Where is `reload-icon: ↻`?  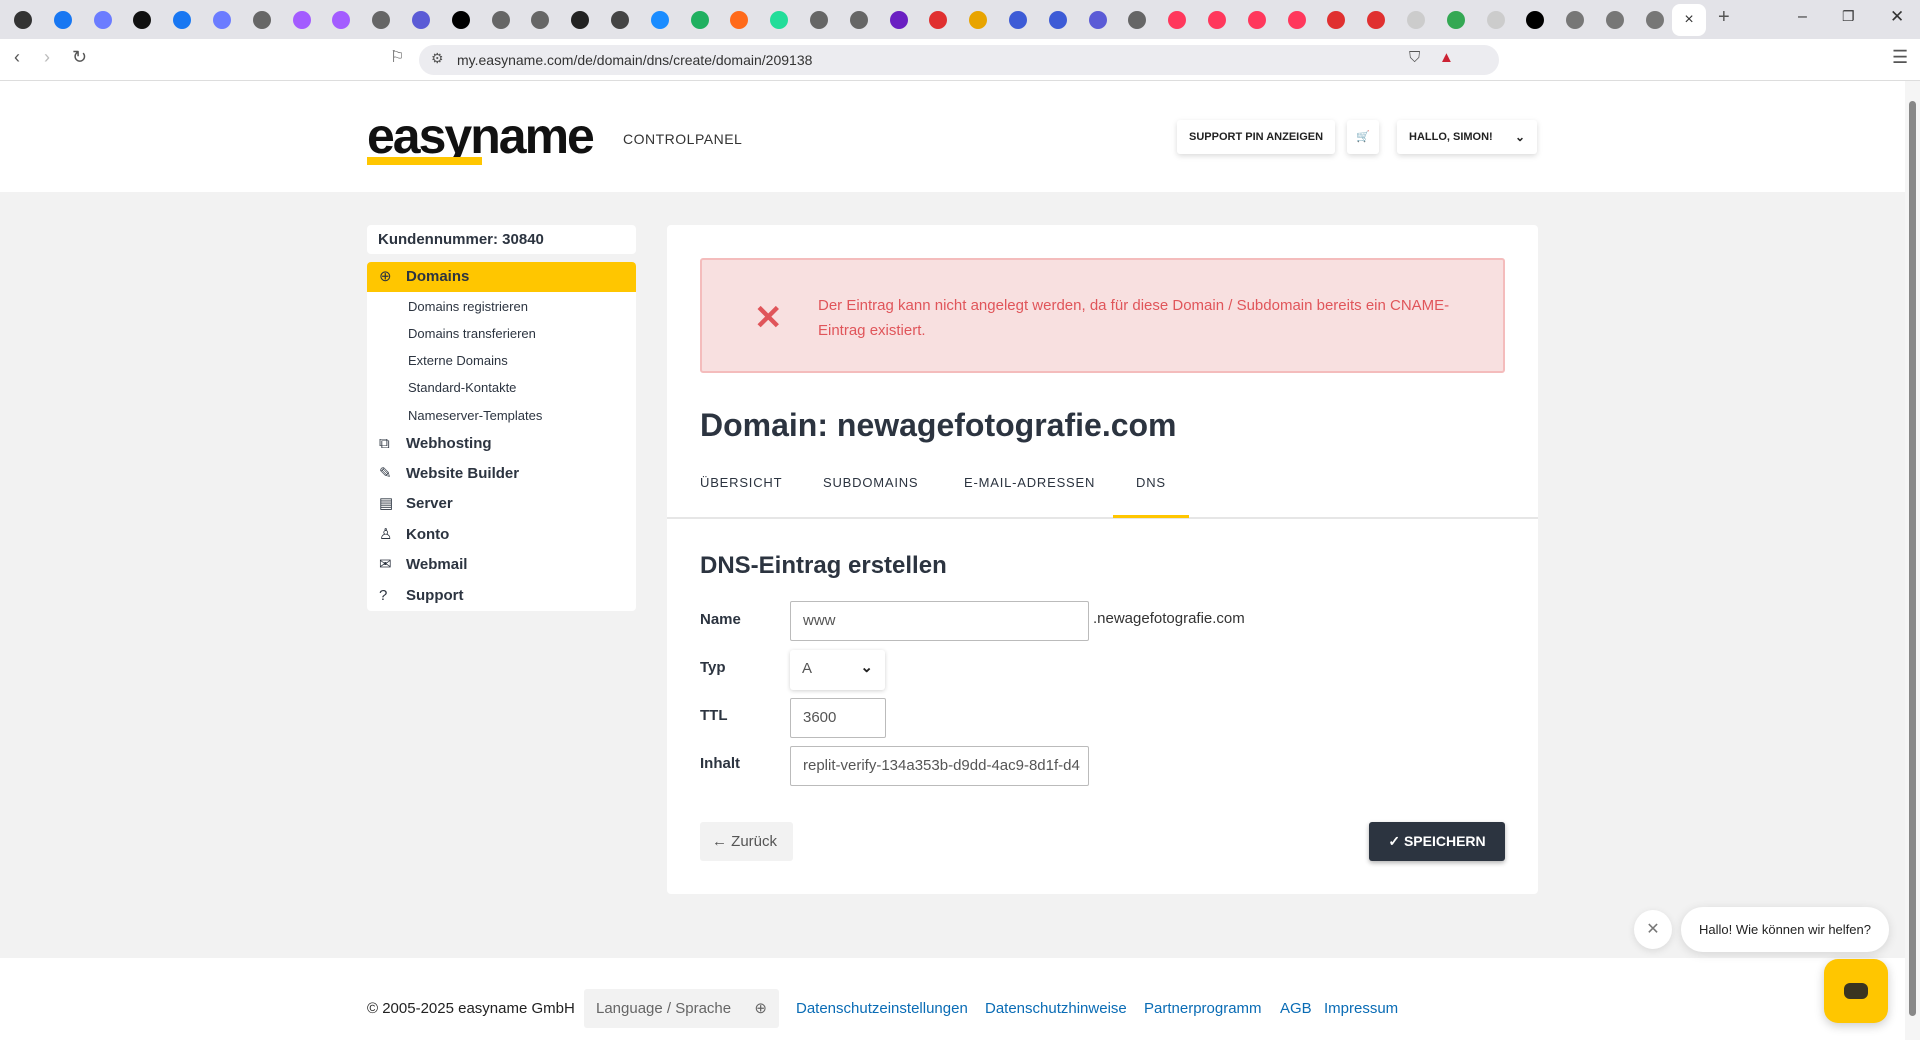
reload-icon: ↻ is located at coordinates (79, 57).